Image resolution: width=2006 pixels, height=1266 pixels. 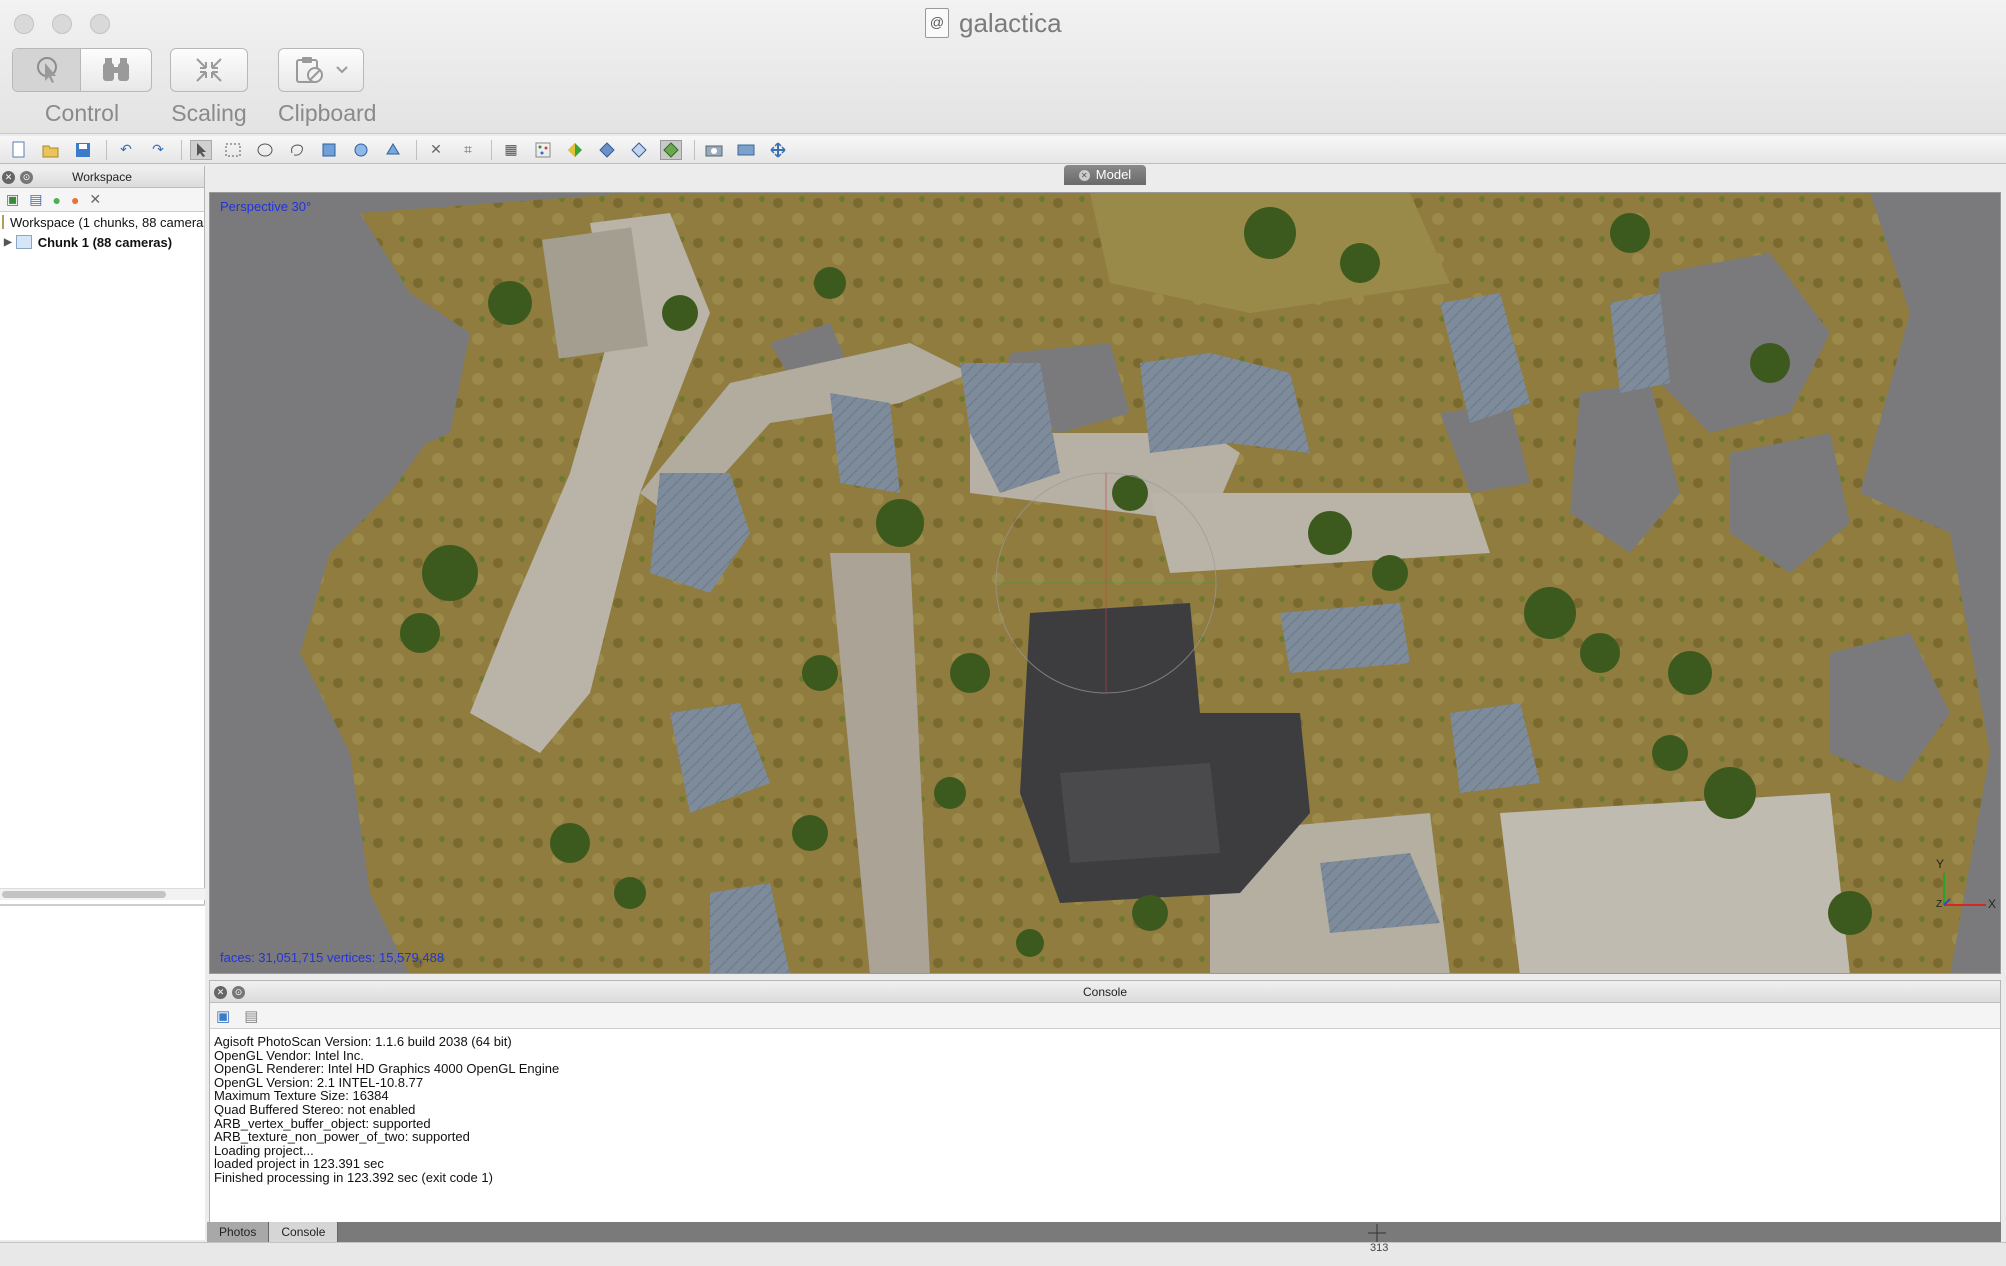 I want to click on workspace-scrollbar, so click(x=102, y=894).